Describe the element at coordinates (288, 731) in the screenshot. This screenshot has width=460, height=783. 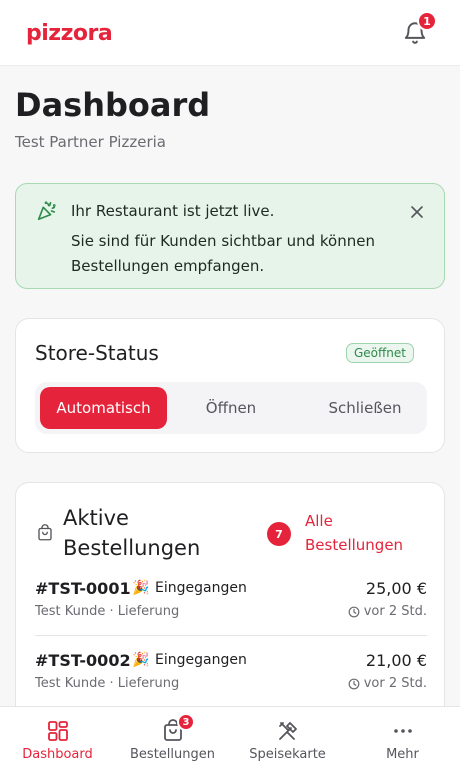
I see `utensils-icon` at that location.